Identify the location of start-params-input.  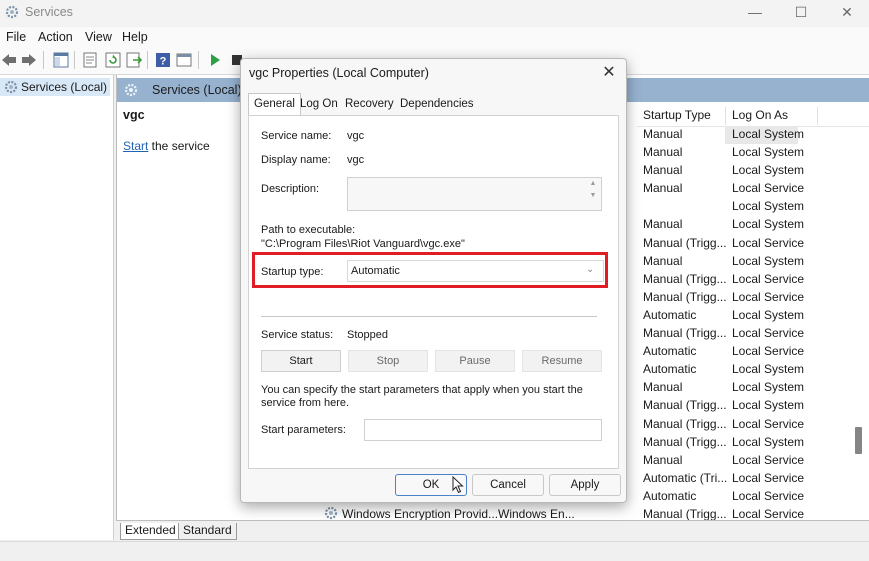
(483, 430).